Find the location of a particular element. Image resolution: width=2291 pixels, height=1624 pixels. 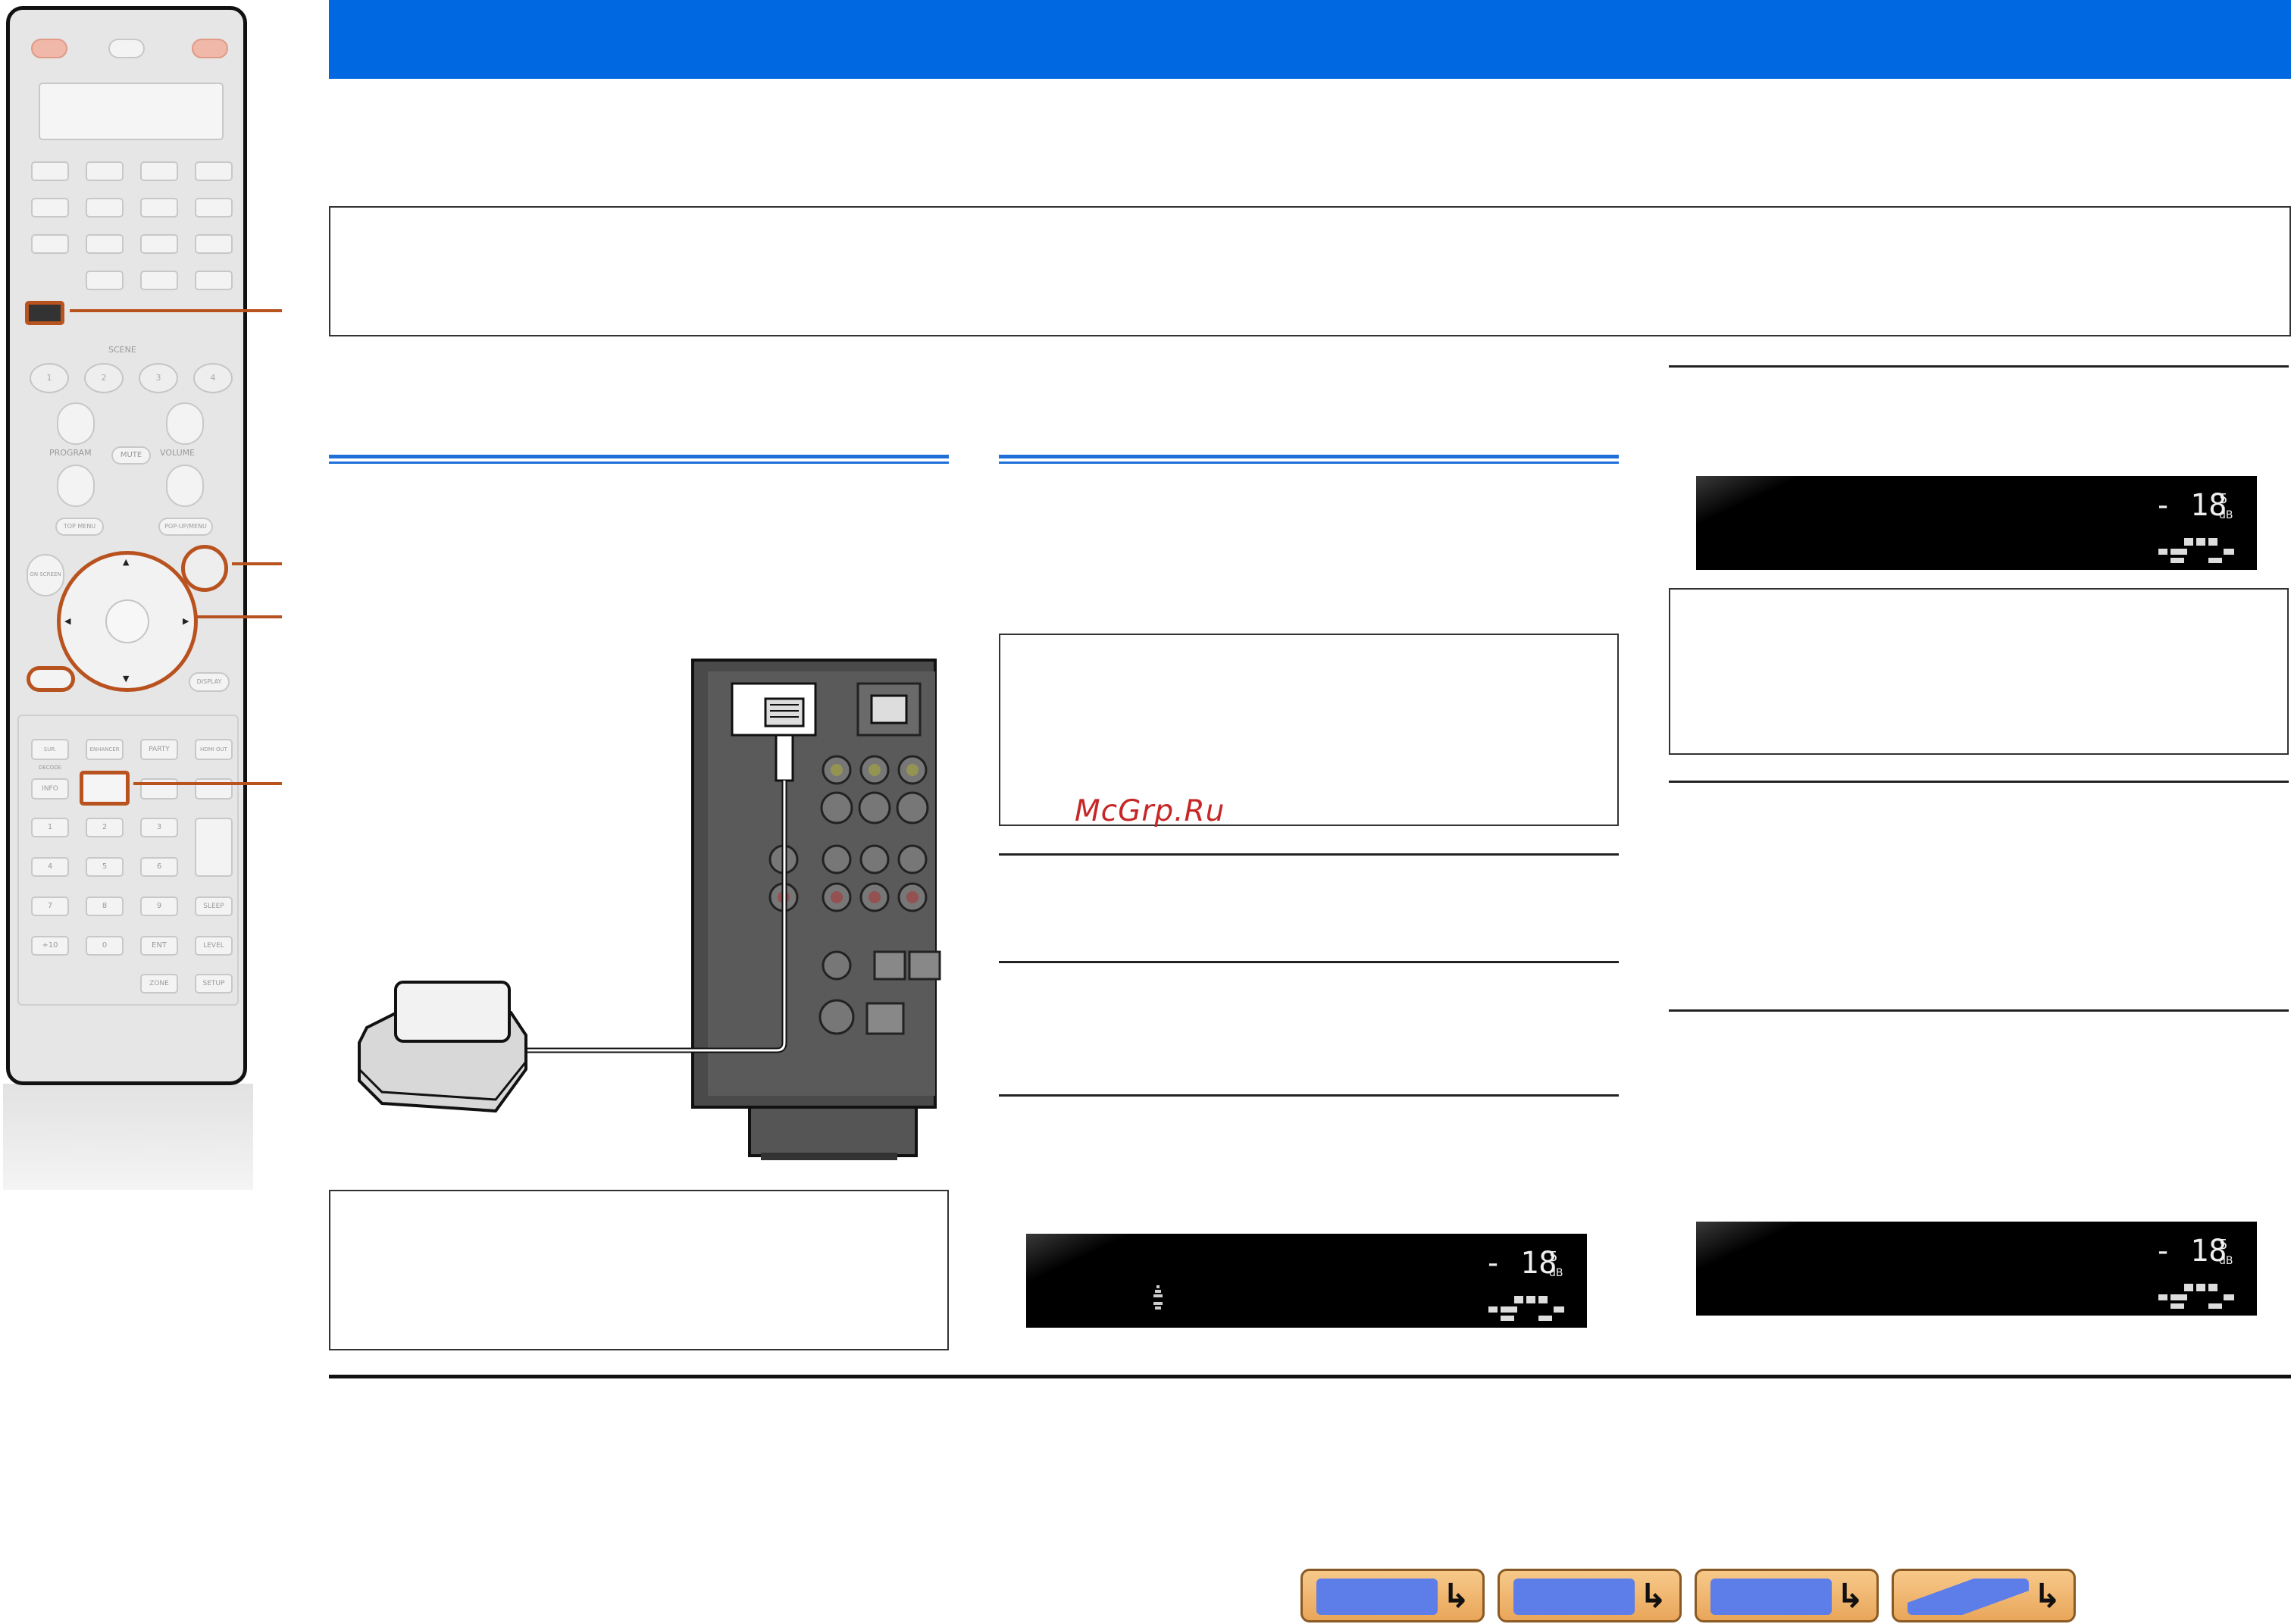

program-up-key is located at coordinates (76, 423).